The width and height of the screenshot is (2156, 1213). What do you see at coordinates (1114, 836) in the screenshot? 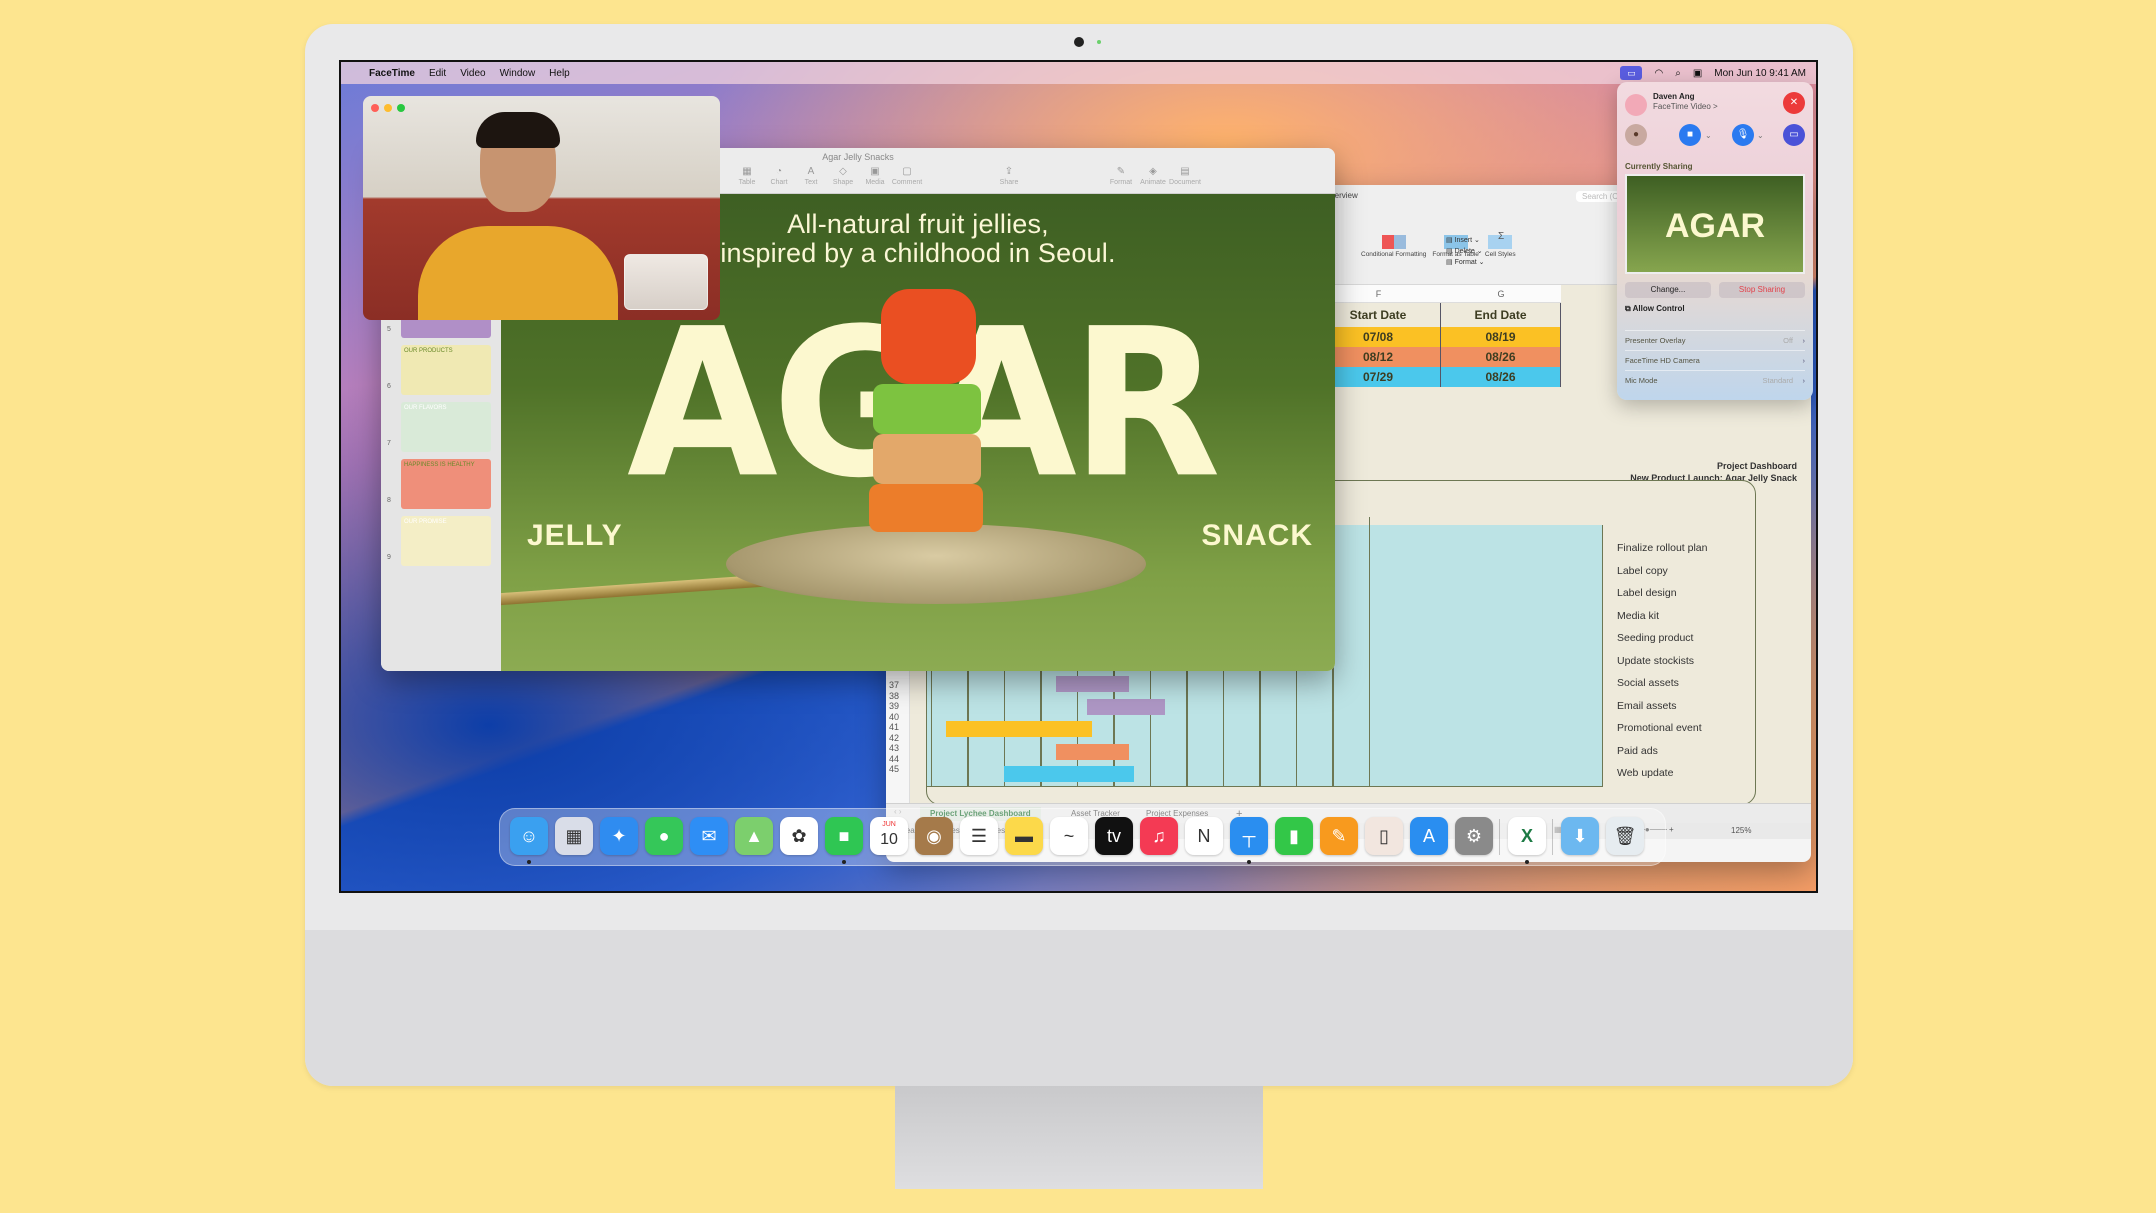
I see `dock-apple-tv-icon: tv` at bounding box center [1114, 836].